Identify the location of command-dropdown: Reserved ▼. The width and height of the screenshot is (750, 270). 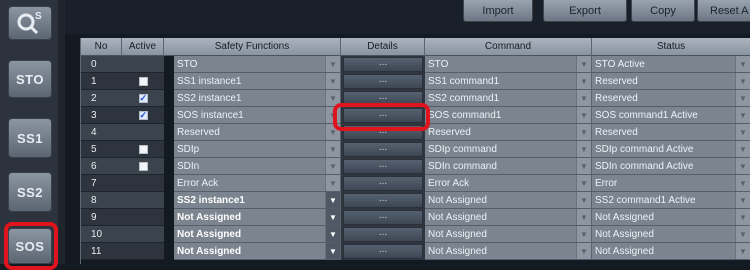
(508, 132).